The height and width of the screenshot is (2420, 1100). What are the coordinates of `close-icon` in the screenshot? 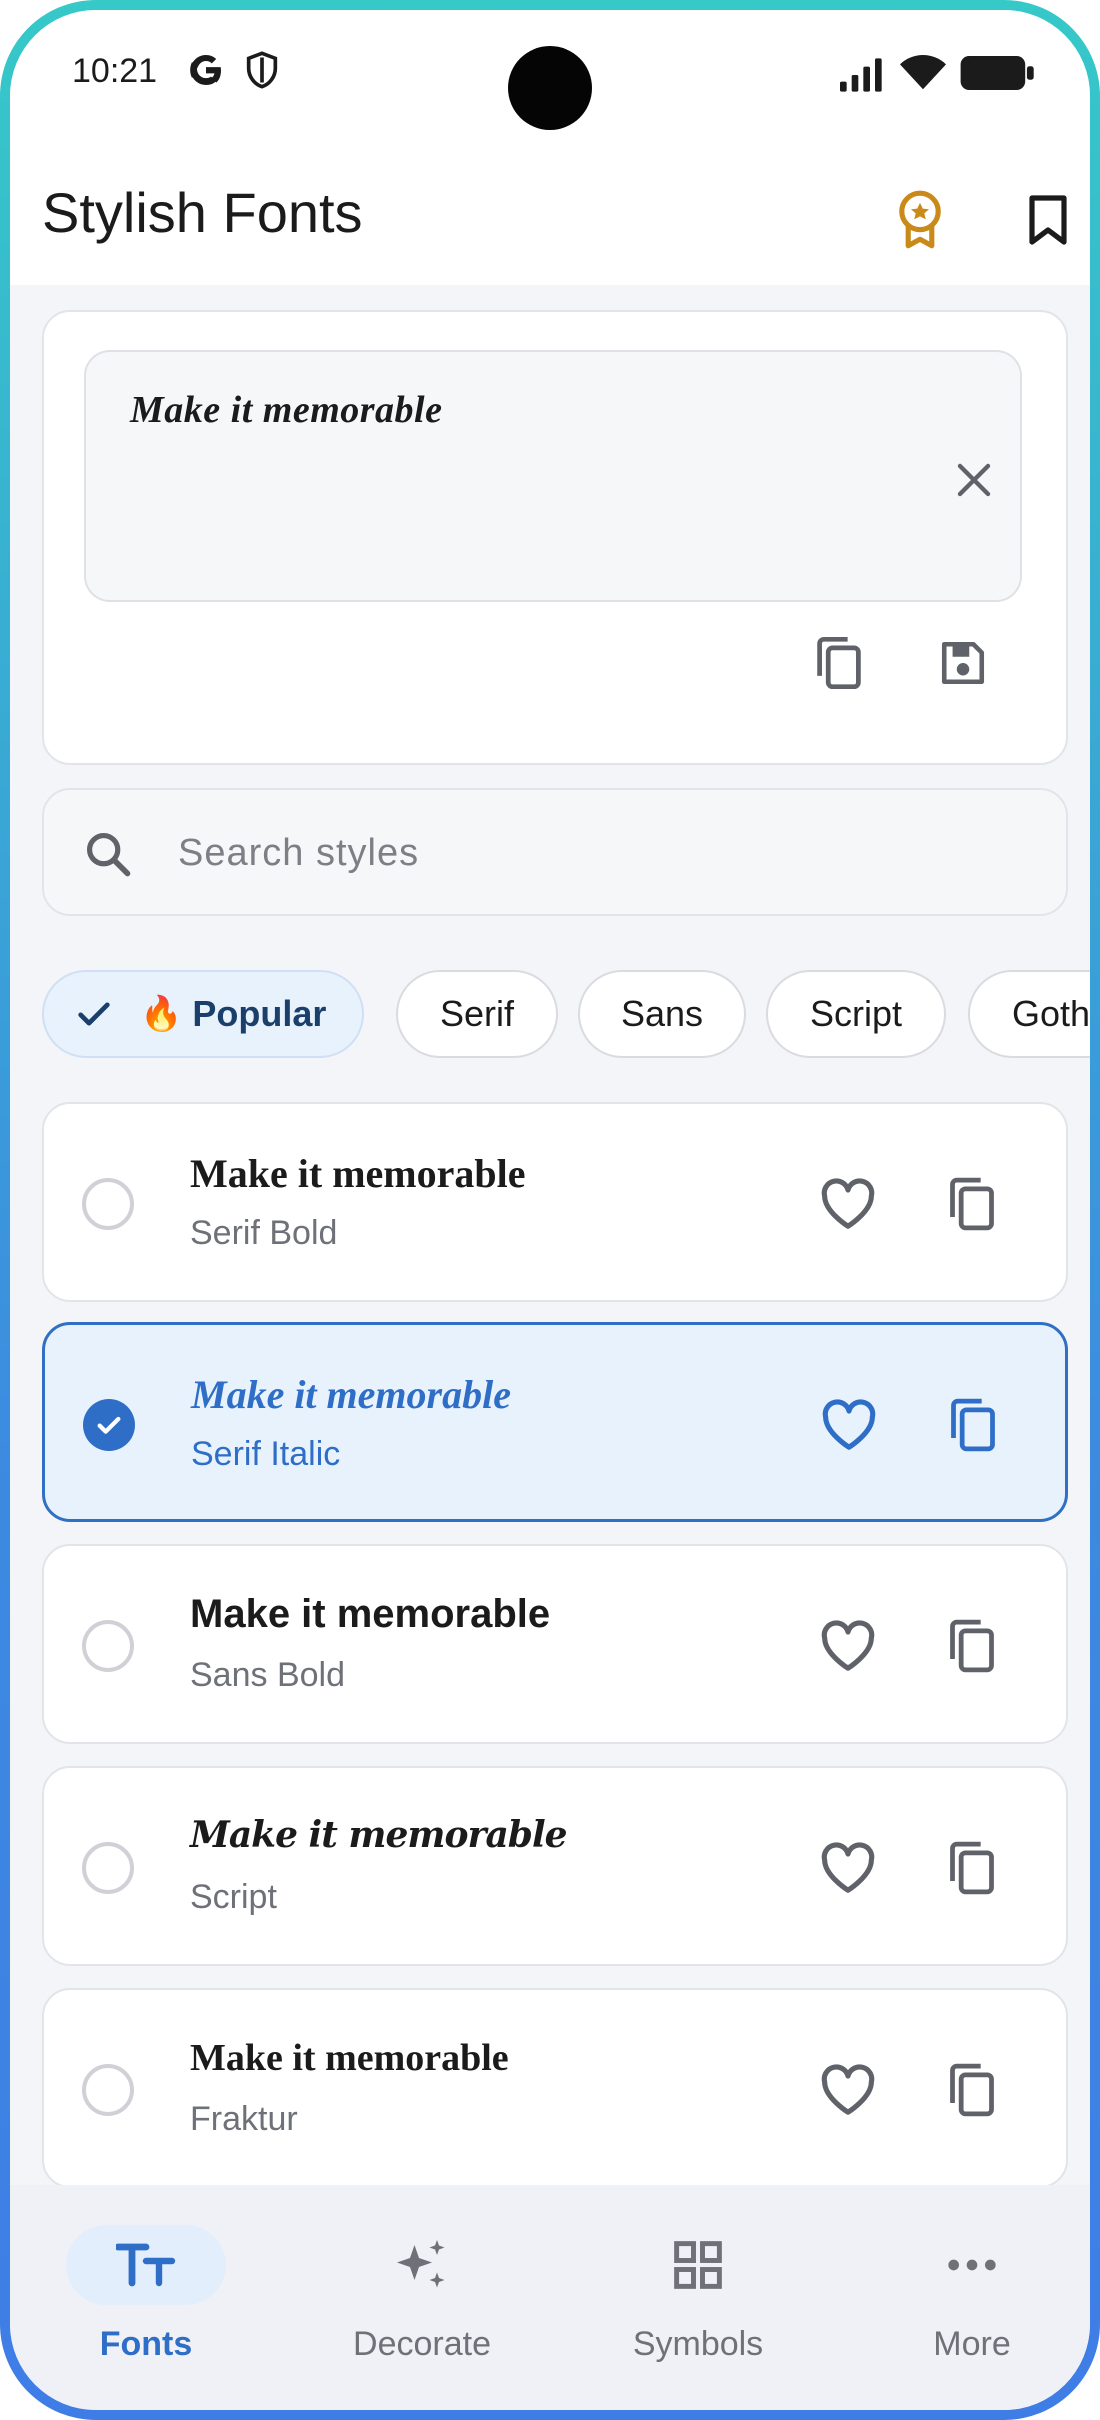 It's located at (974, 480).